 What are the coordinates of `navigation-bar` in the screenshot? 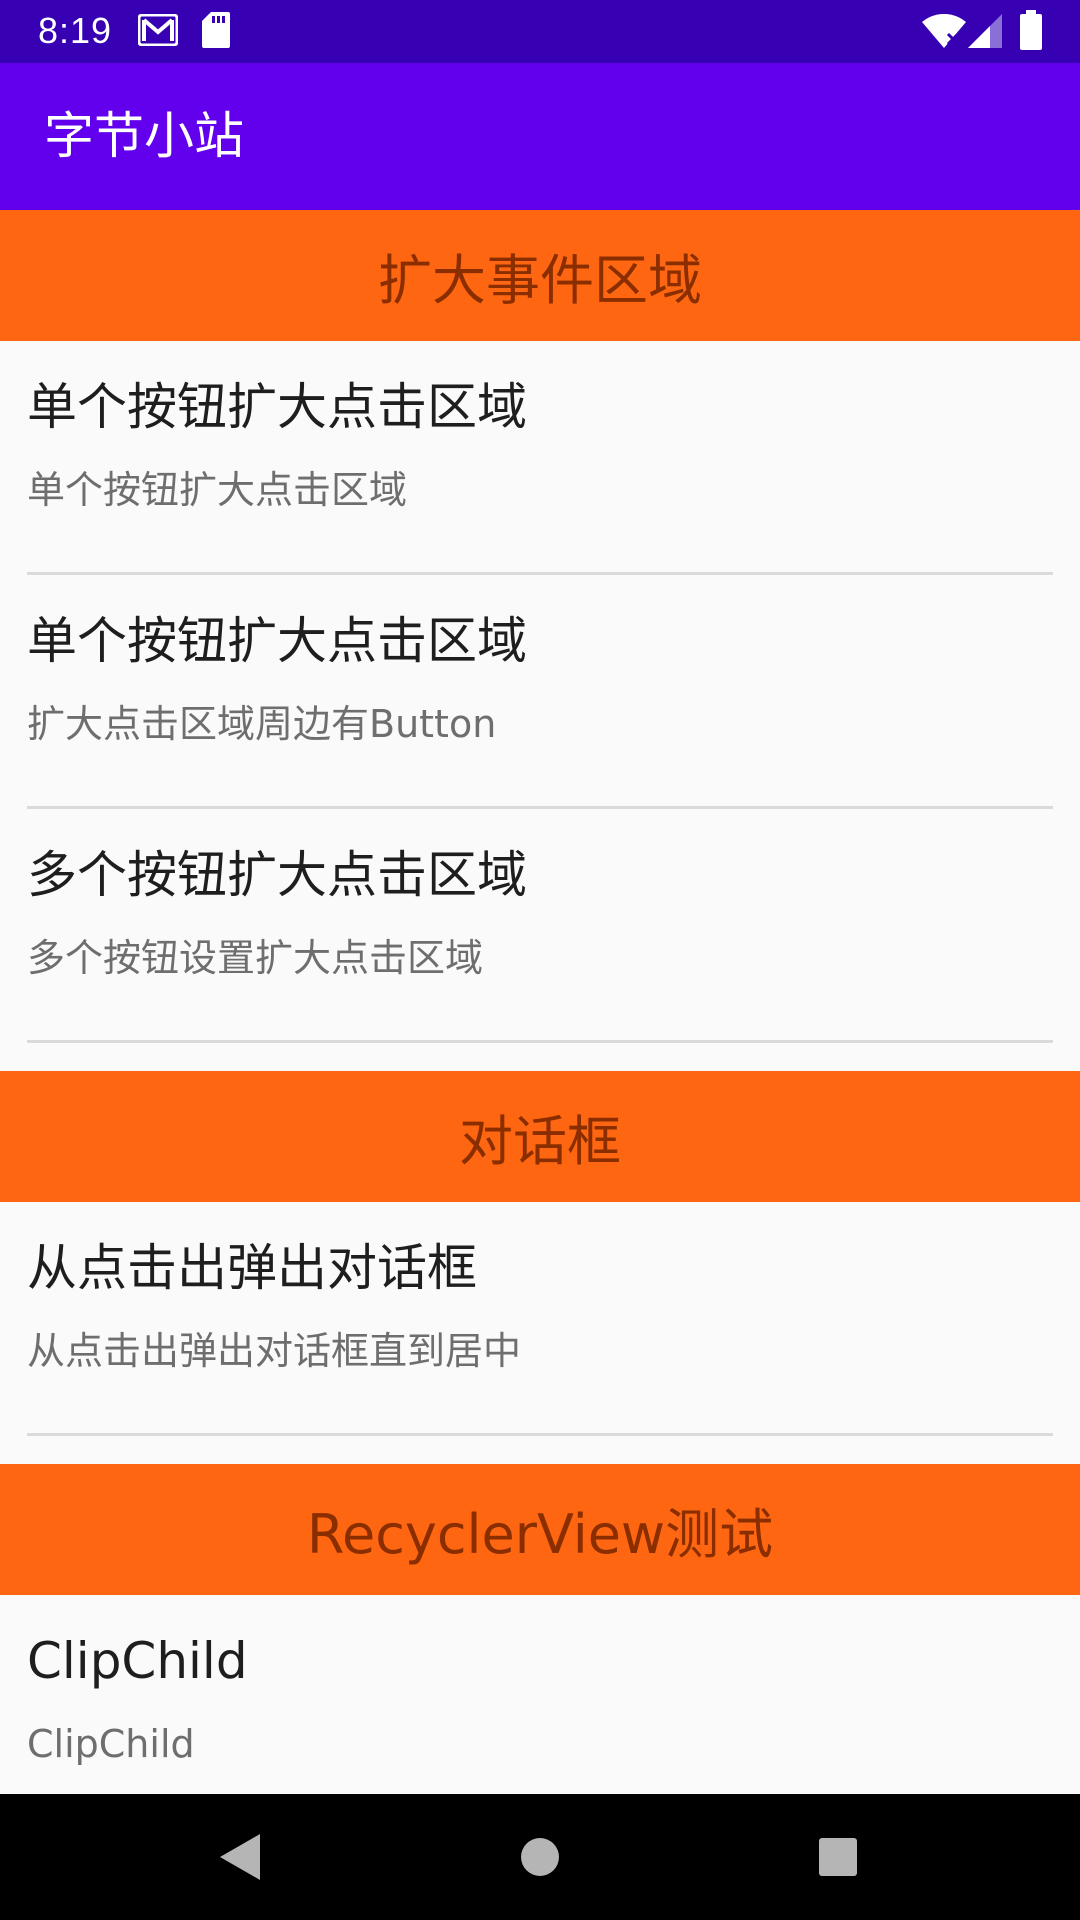 It's located at (540, 1857).